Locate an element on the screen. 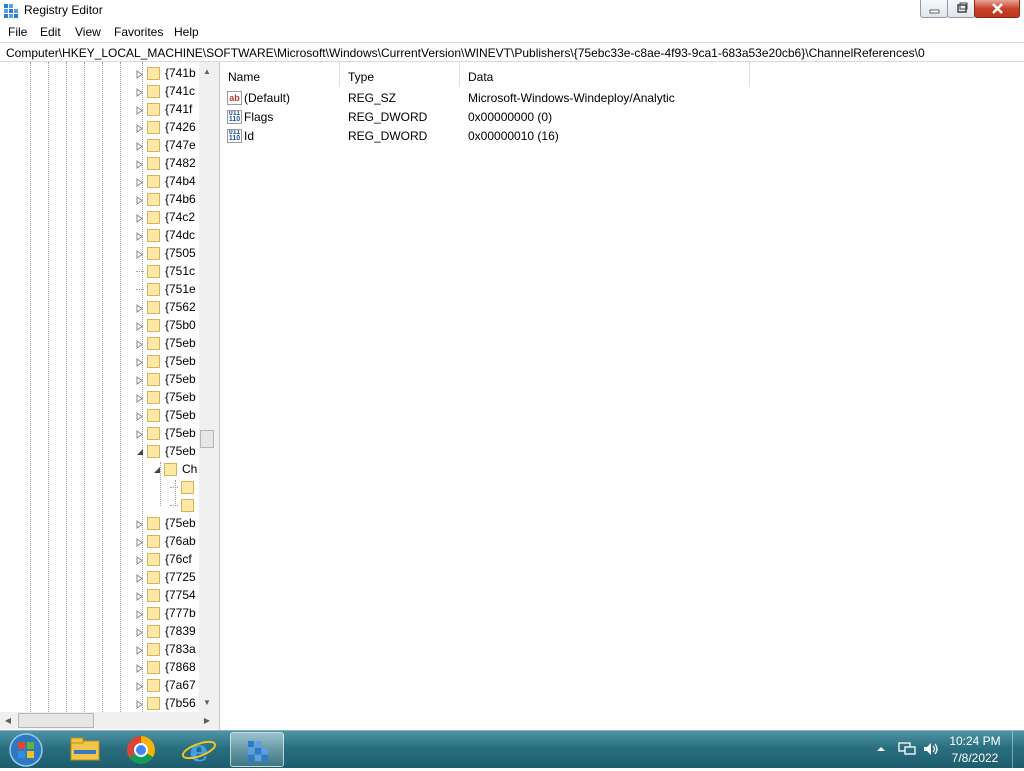  tree-node-label: {74b4 is located at coordinates (180, 181).